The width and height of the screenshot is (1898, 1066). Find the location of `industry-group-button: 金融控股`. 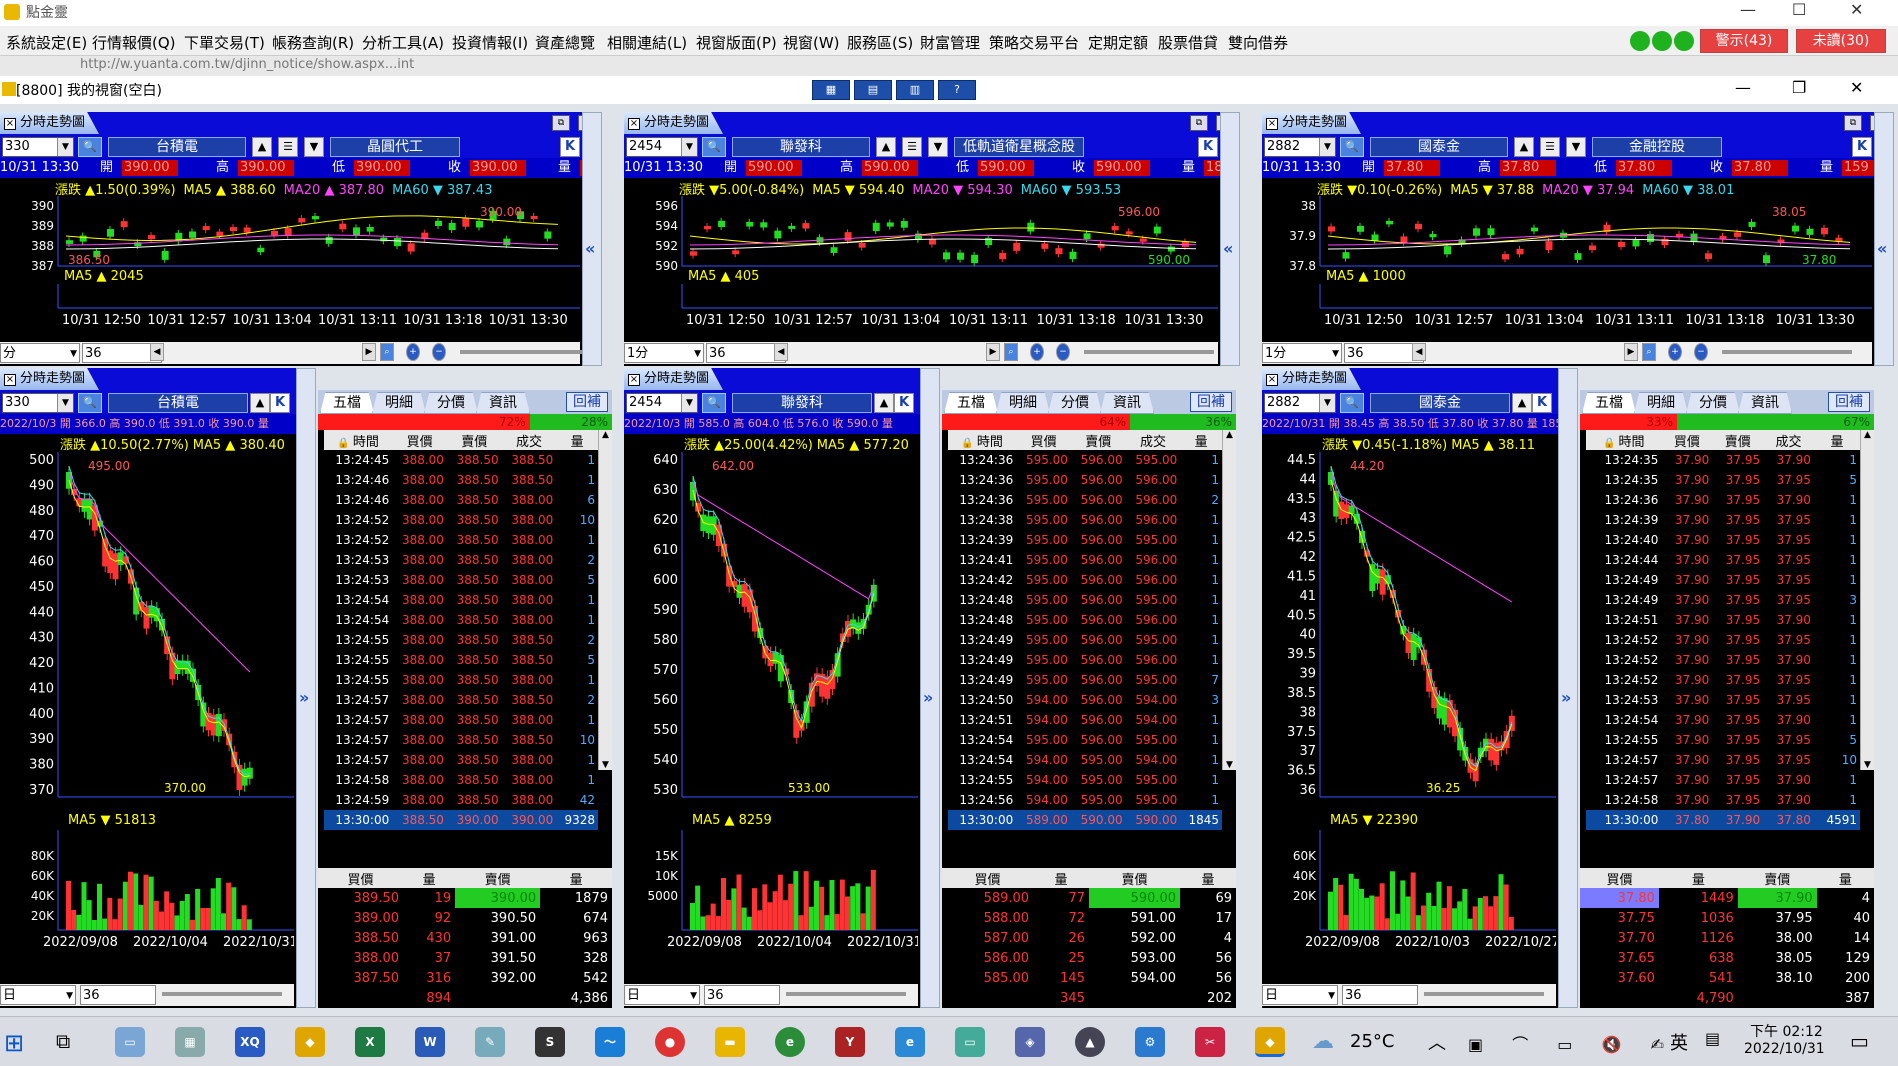

industry-group-button: 金融控股 is located at coordinates (1657, 147).